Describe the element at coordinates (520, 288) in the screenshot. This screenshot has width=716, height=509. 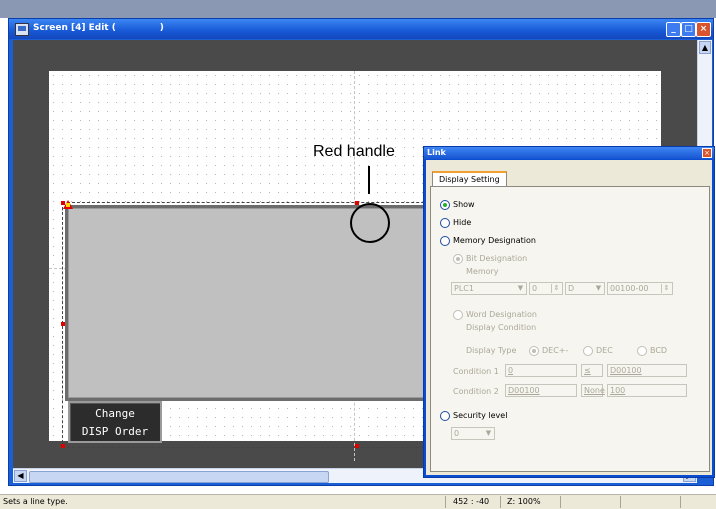
I see `plc-dropdown-icon: ▼` at that location.